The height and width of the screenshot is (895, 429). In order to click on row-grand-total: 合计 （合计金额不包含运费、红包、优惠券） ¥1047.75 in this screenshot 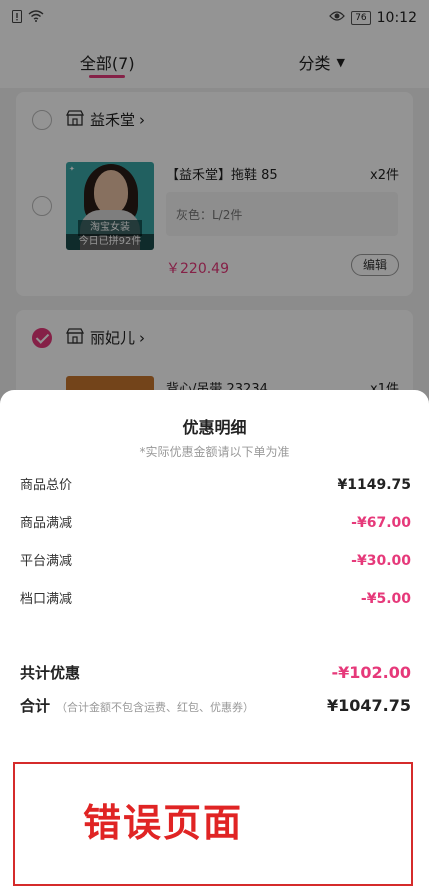, I will do `click(215, 705)`.